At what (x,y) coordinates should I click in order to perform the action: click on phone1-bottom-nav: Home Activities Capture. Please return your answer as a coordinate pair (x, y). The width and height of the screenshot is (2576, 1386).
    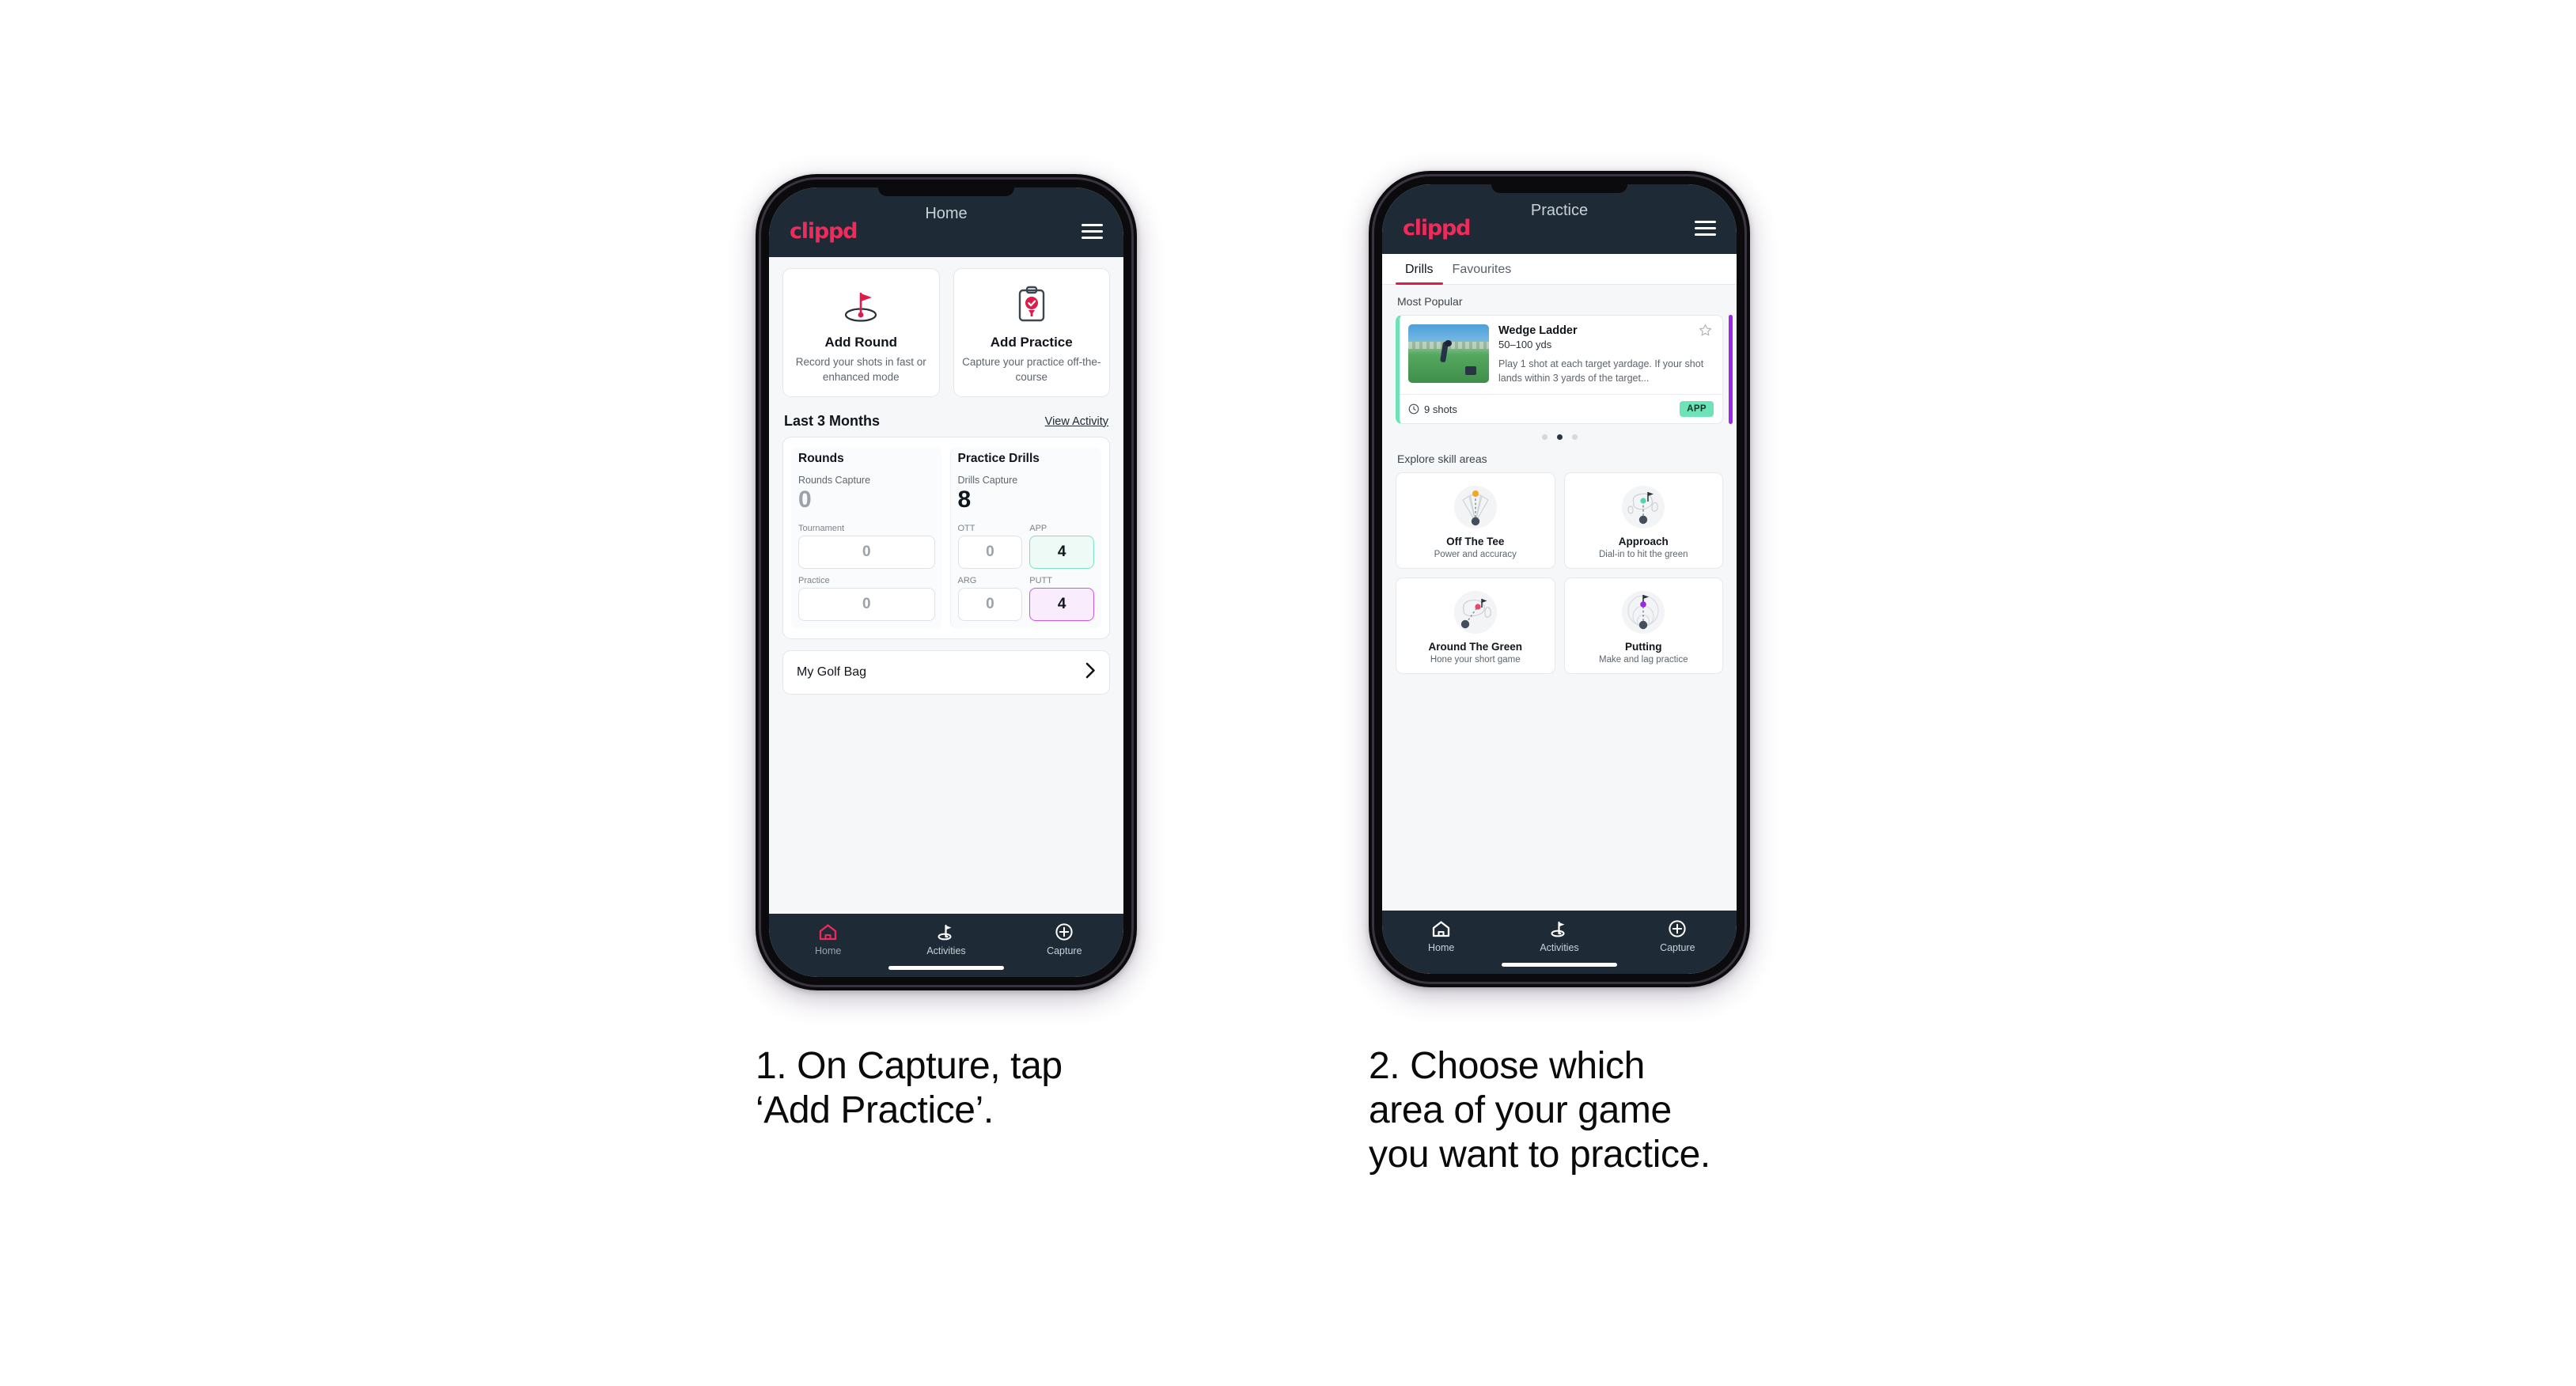
    Looking at the image, I should click on (946, 946).